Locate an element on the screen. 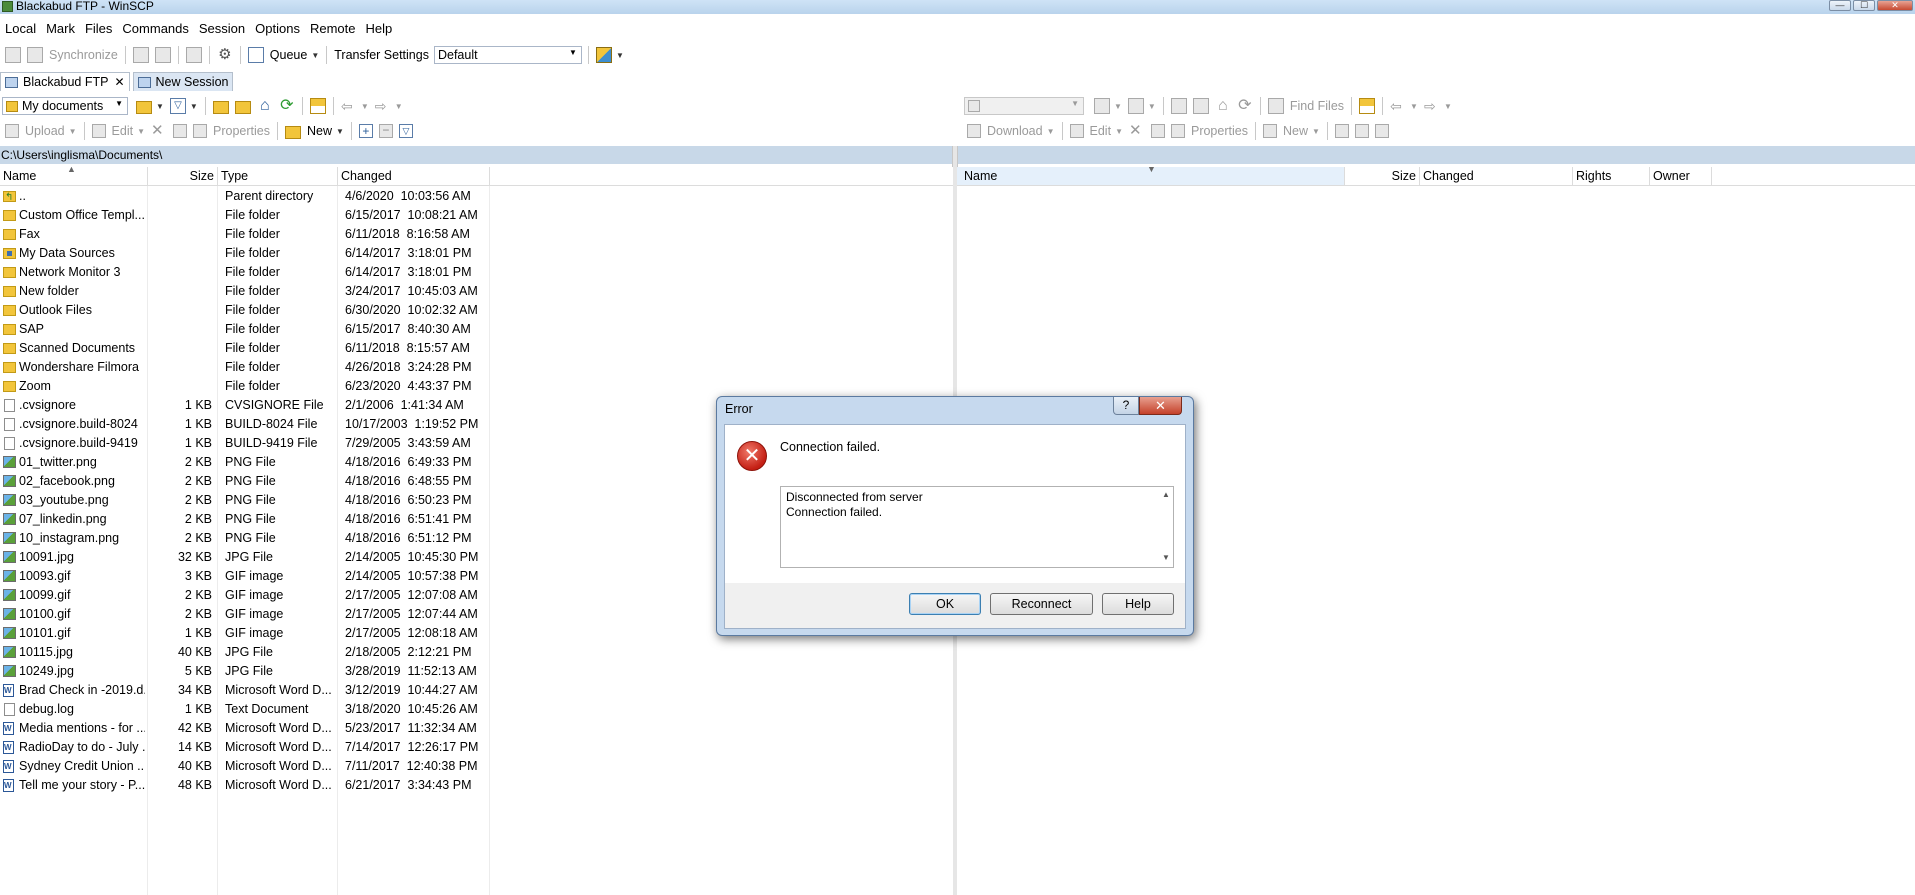 This screenshot has width=1915, height=895. col-header-size: Size is located at coordinates (183, 176).